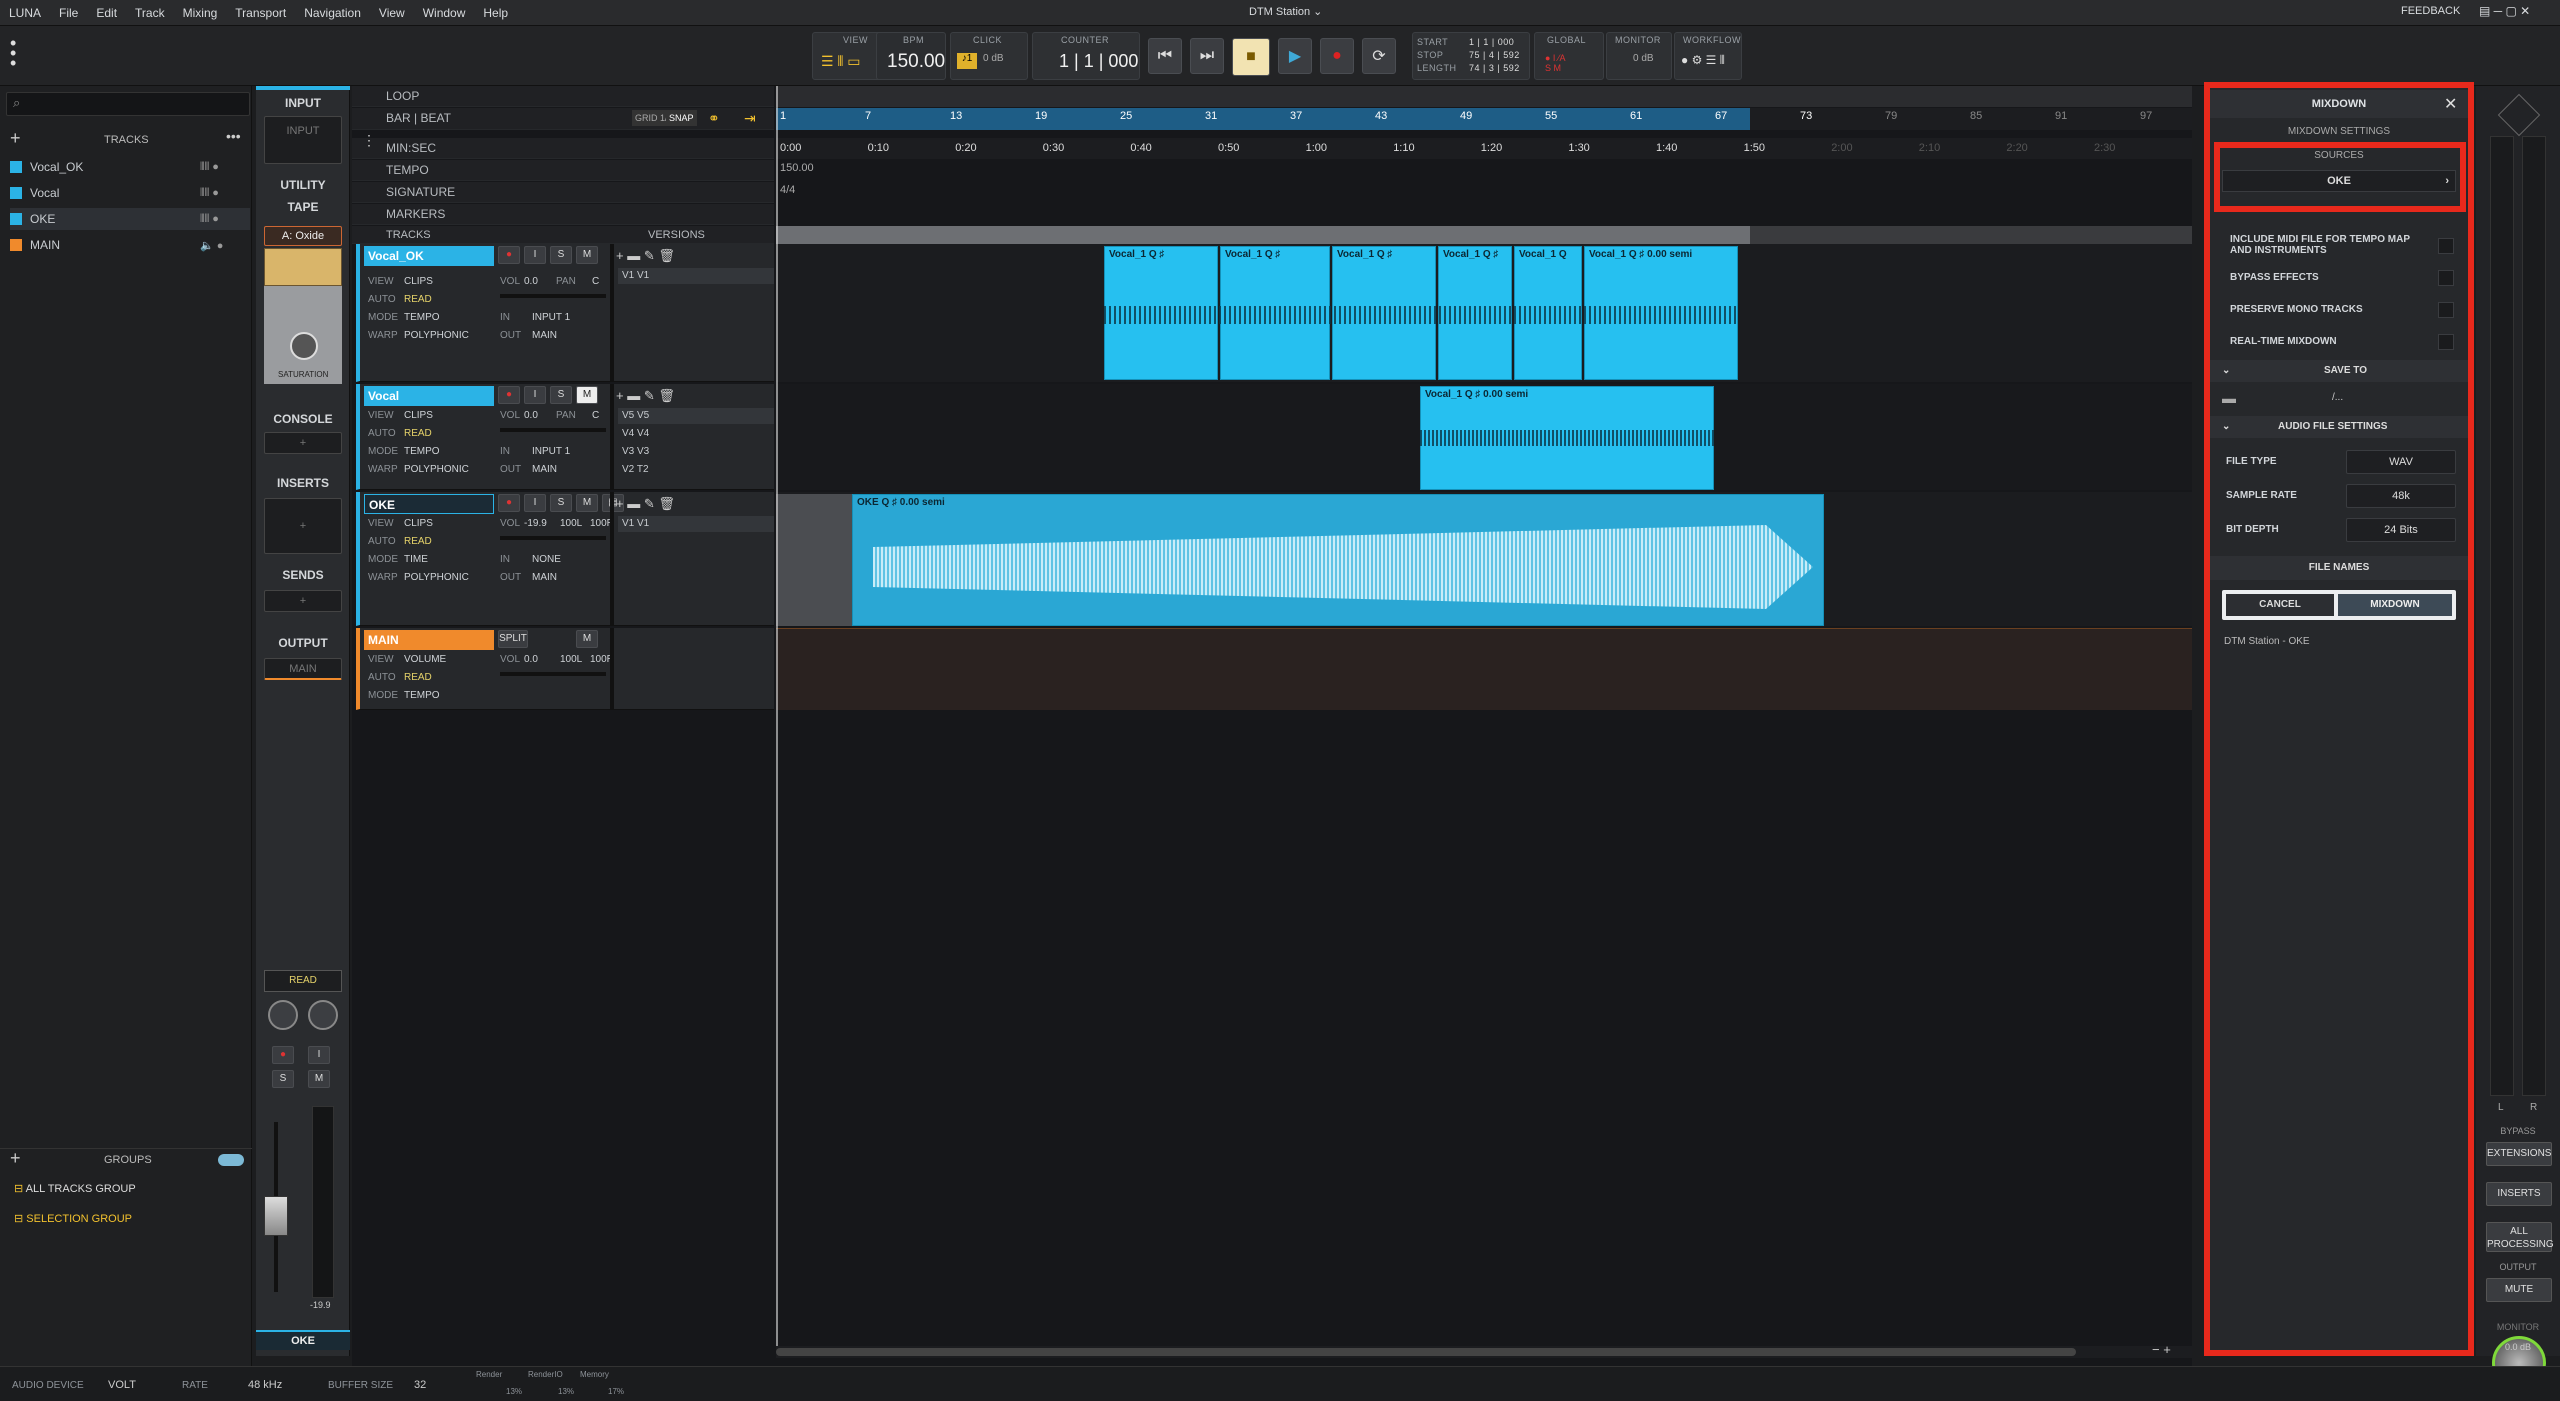  Describe the element at coordinates (231, 1160) in the screenshot. I see `groups-toggle` at that location.